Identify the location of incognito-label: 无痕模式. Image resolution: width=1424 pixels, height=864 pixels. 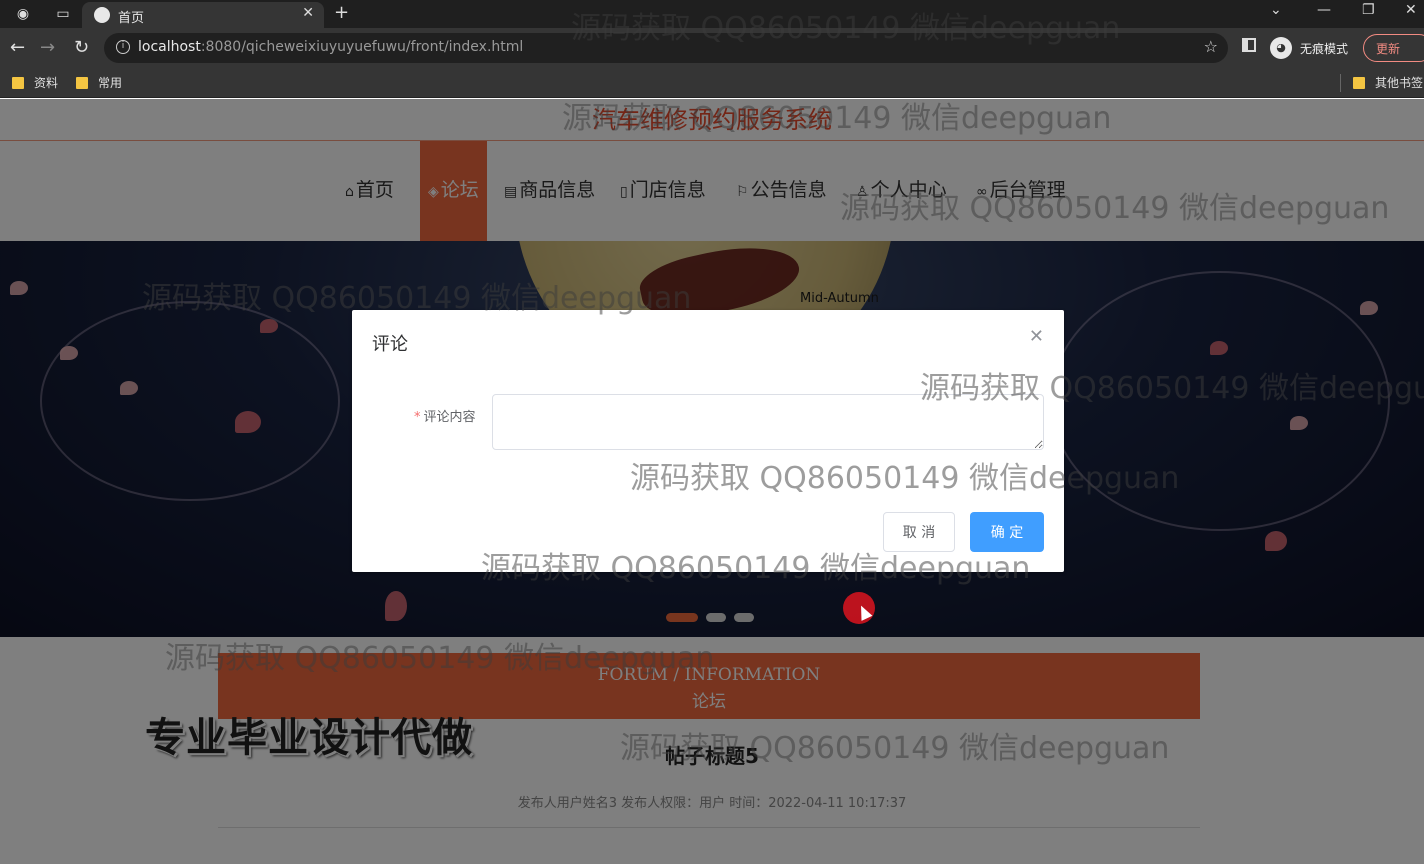
(1324, 48).